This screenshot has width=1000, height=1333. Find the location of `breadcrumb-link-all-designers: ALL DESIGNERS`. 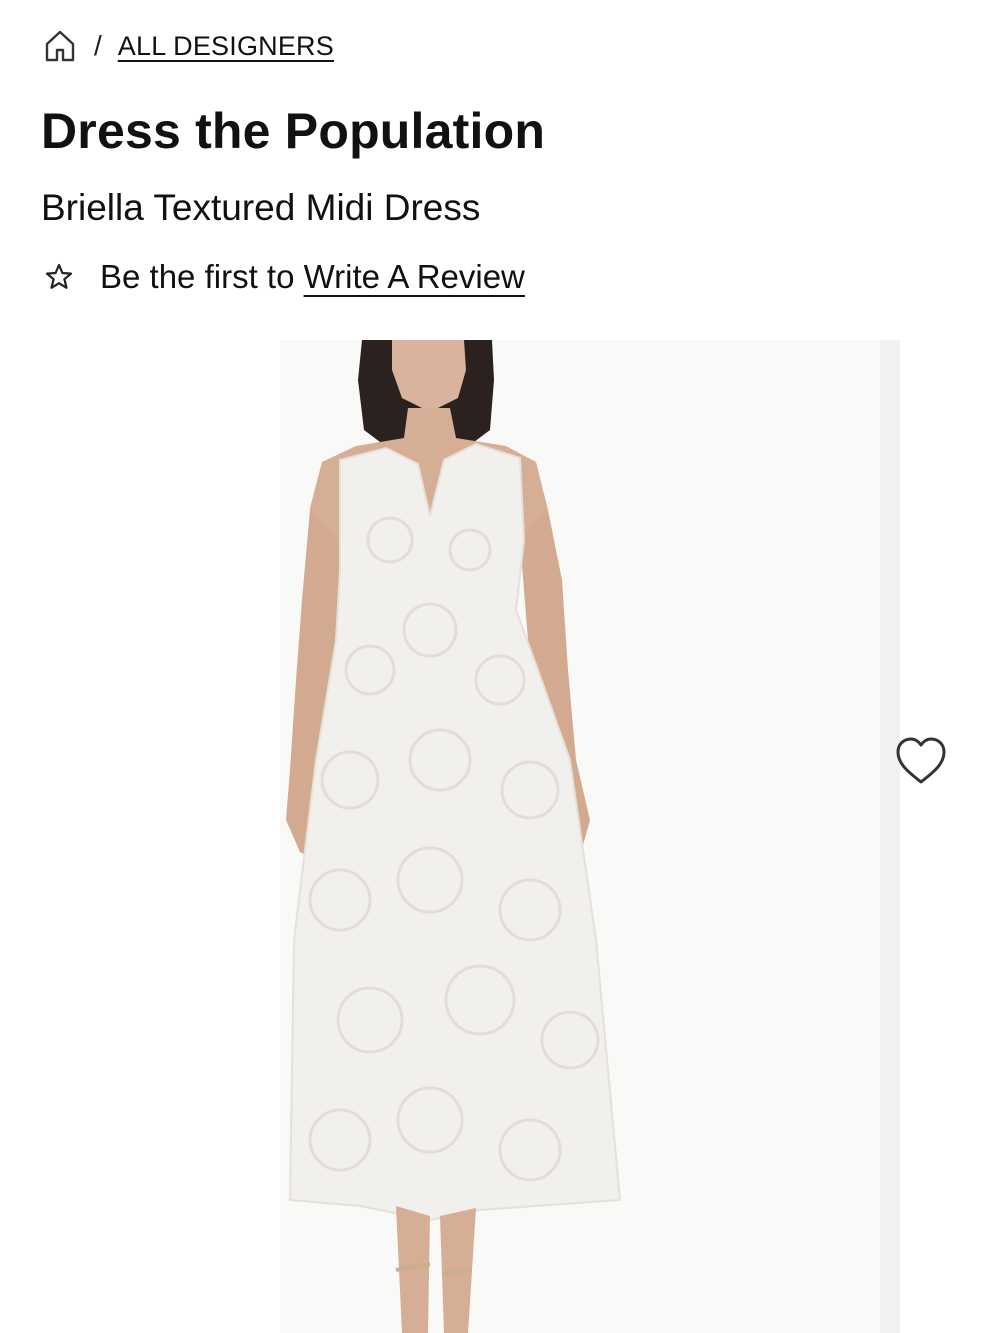

breadcrumb-link-all-designers: ALL DESIGNERS is located at coordinates (226, 46).